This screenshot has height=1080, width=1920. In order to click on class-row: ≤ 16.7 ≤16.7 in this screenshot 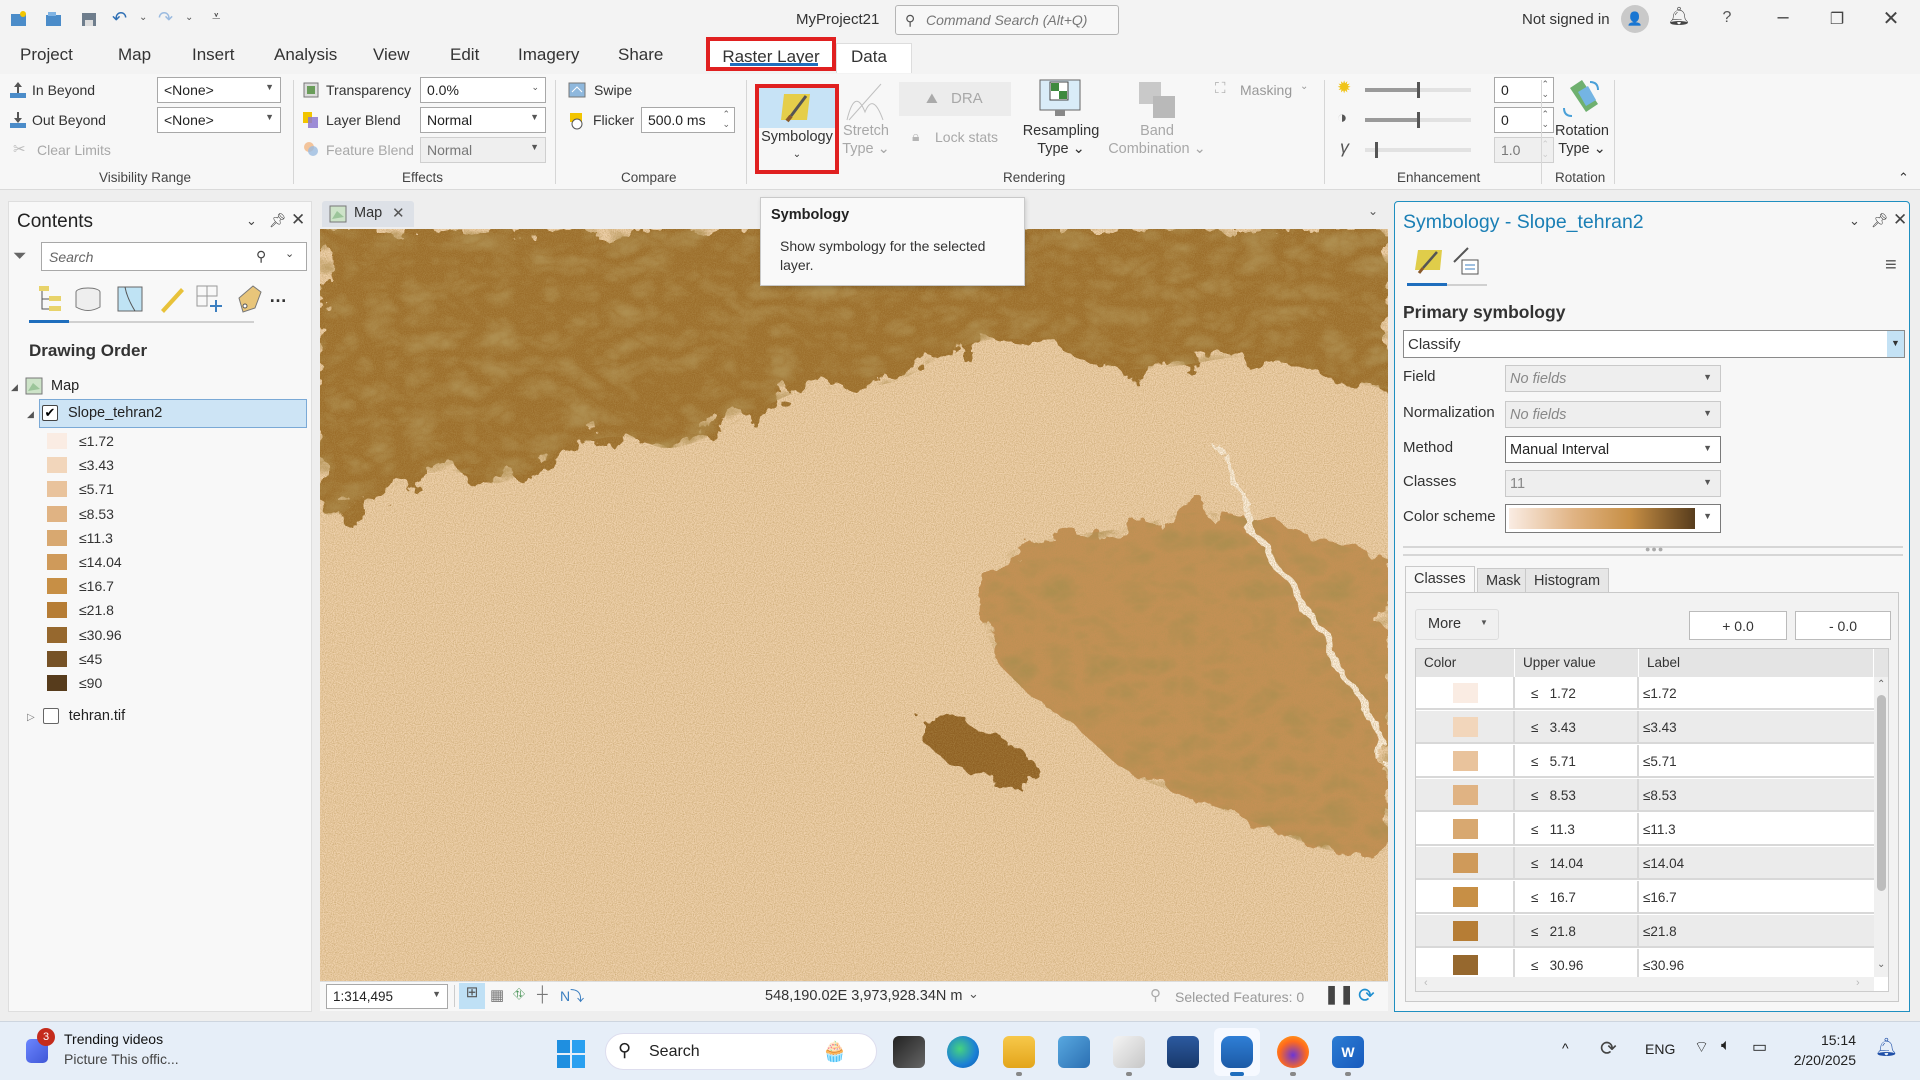, I will do `click(1645, 897)`.